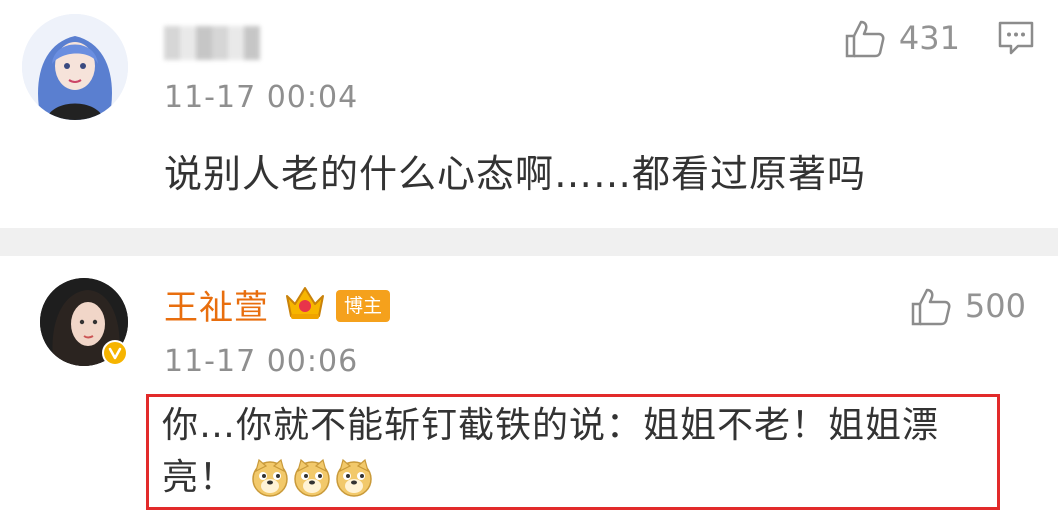 This screenshot has height=528, width=1058. I want to click on author-name: 王祉萱, so click(216, 304).